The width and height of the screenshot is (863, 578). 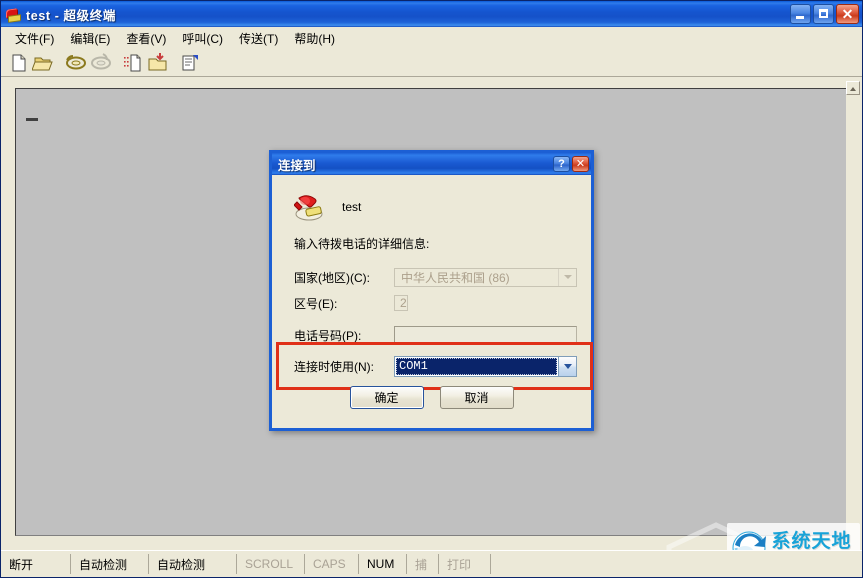 I want to click on connection-identity: test, so click(x=435, y=207).